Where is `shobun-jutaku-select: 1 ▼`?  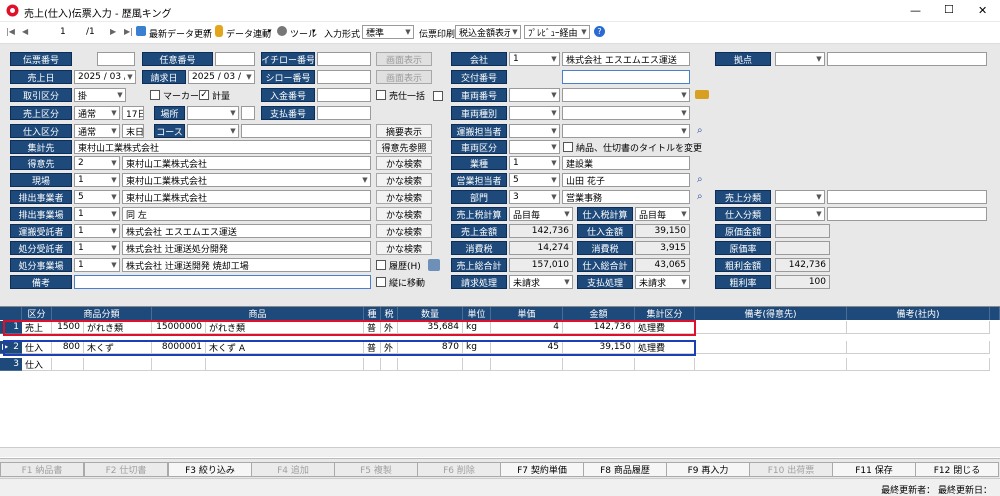 shobun-jutaku-select: 1 ▼ is located at coordinates (97, 248).